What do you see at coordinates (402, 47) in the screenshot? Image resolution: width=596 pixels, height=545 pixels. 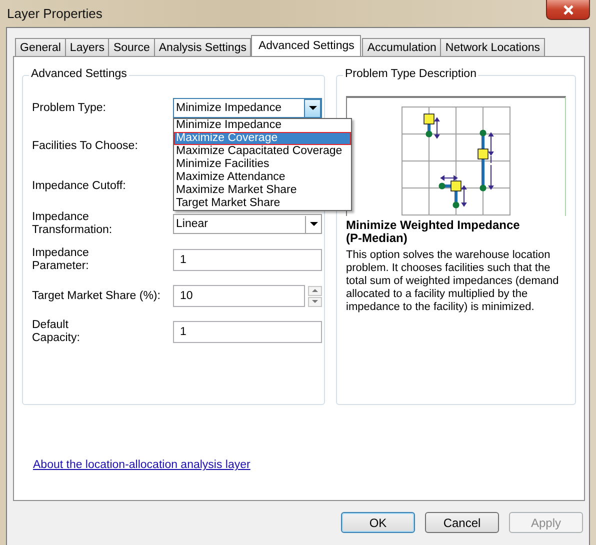 I see `tab: Accumulation` at bounding box center [402, 47].